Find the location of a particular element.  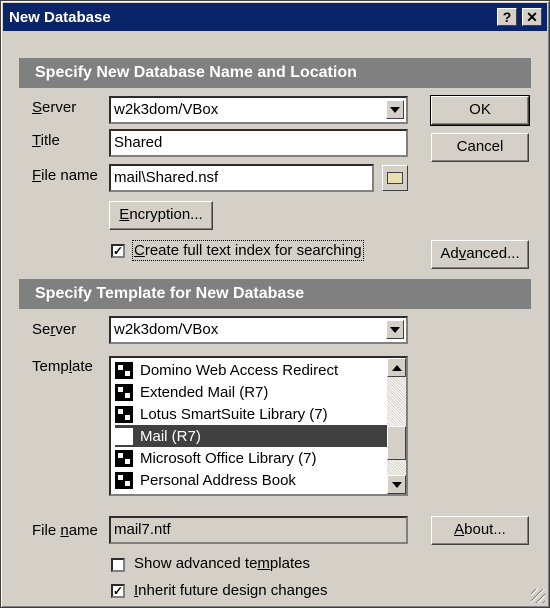

template-item: Personal Address Book is located at coordinates (251, 480).